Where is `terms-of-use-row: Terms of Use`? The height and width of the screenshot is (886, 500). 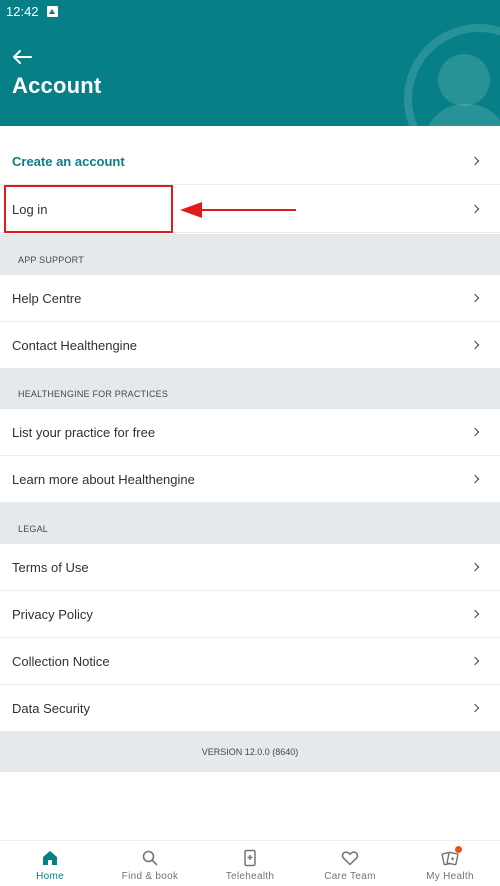
terms-of-use-row: Terms of Use is located at coordinates (250, 567).